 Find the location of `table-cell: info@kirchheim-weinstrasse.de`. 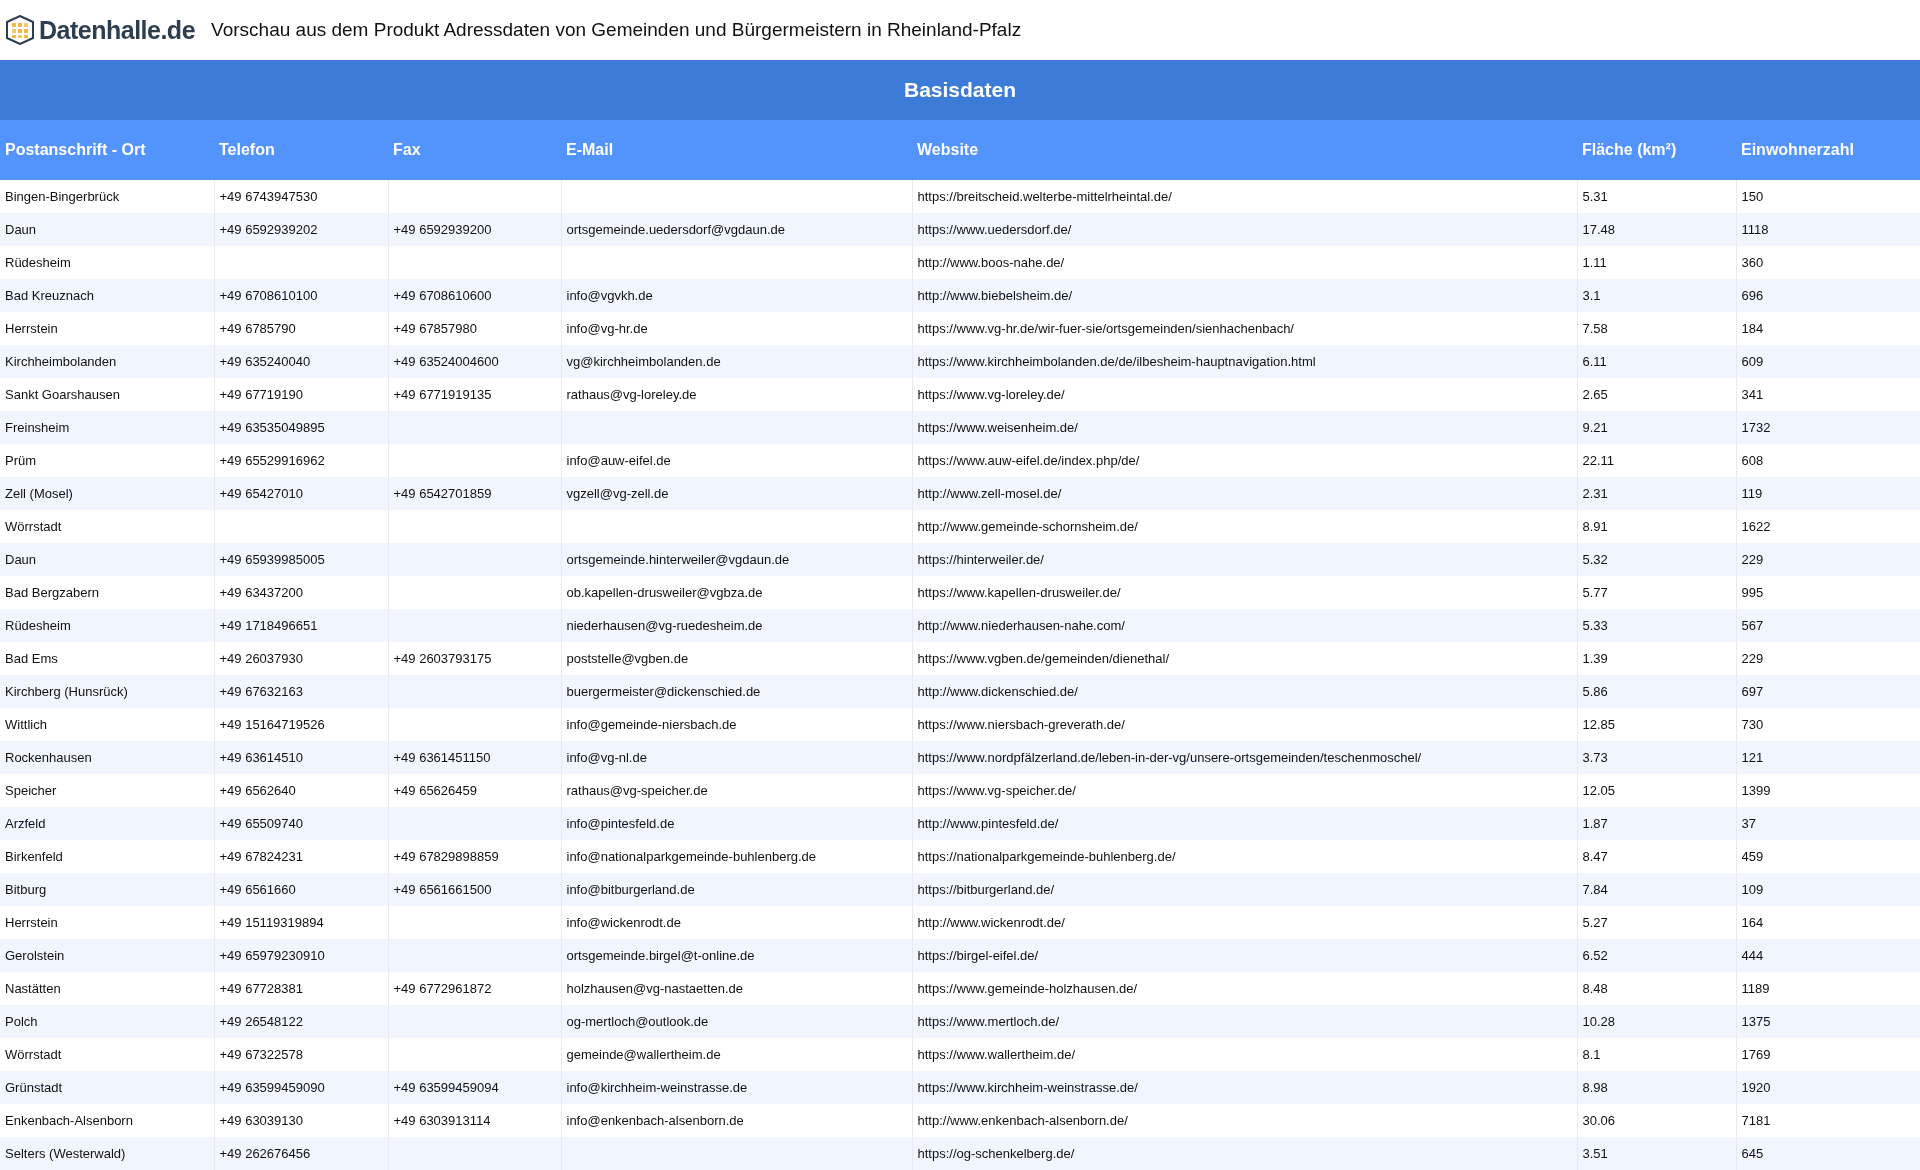

table-cell: info@kirchheim-weinstrasse.de is located at coordinates (657, 1087).